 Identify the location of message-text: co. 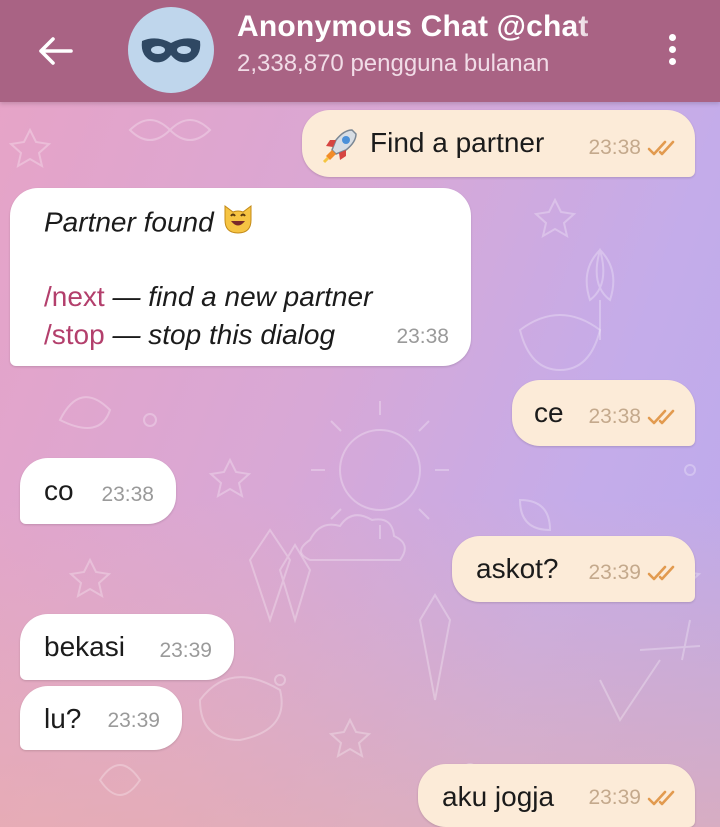
(59, 490).